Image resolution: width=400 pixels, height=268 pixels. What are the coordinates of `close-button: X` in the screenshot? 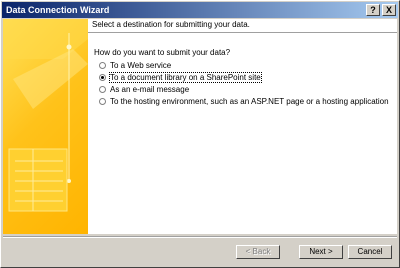 It's located at (389, 10).